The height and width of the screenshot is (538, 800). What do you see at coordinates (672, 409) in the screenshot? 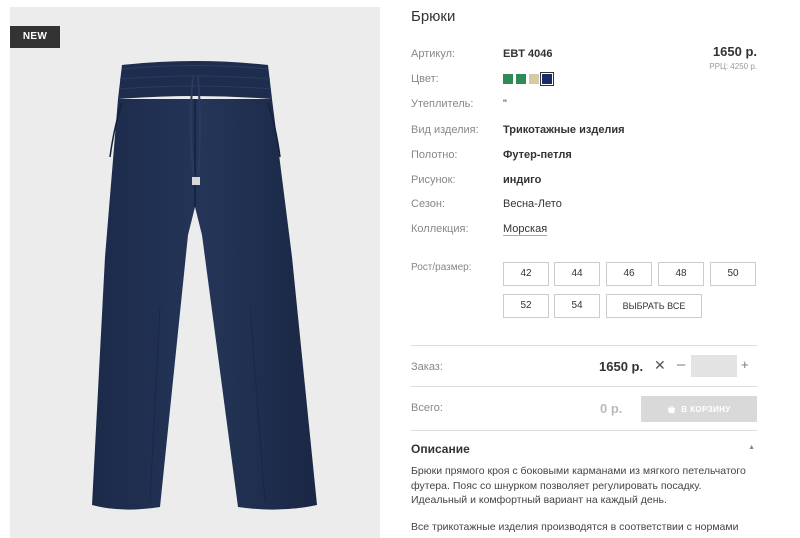
I see `basket-icon` at bounding box center [672, 409].